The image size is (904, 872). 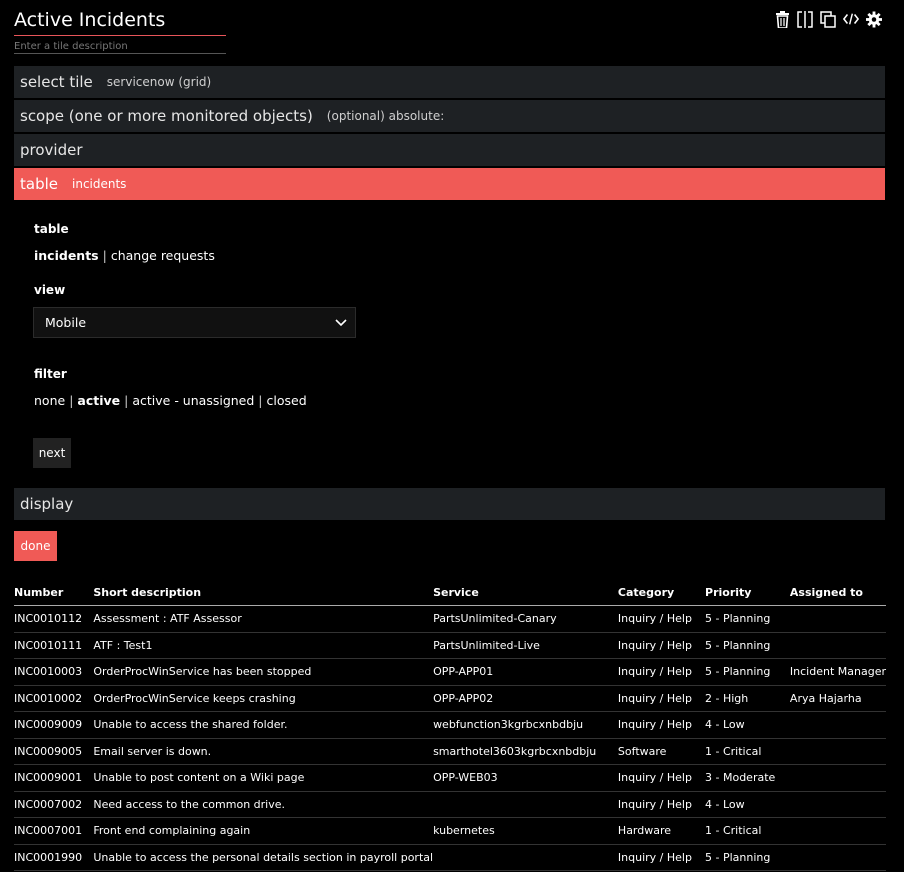 What do you see at coordinates (56, 82) in the screenshot?
I see `section-label: select tile` at bounding box center [56, 82].